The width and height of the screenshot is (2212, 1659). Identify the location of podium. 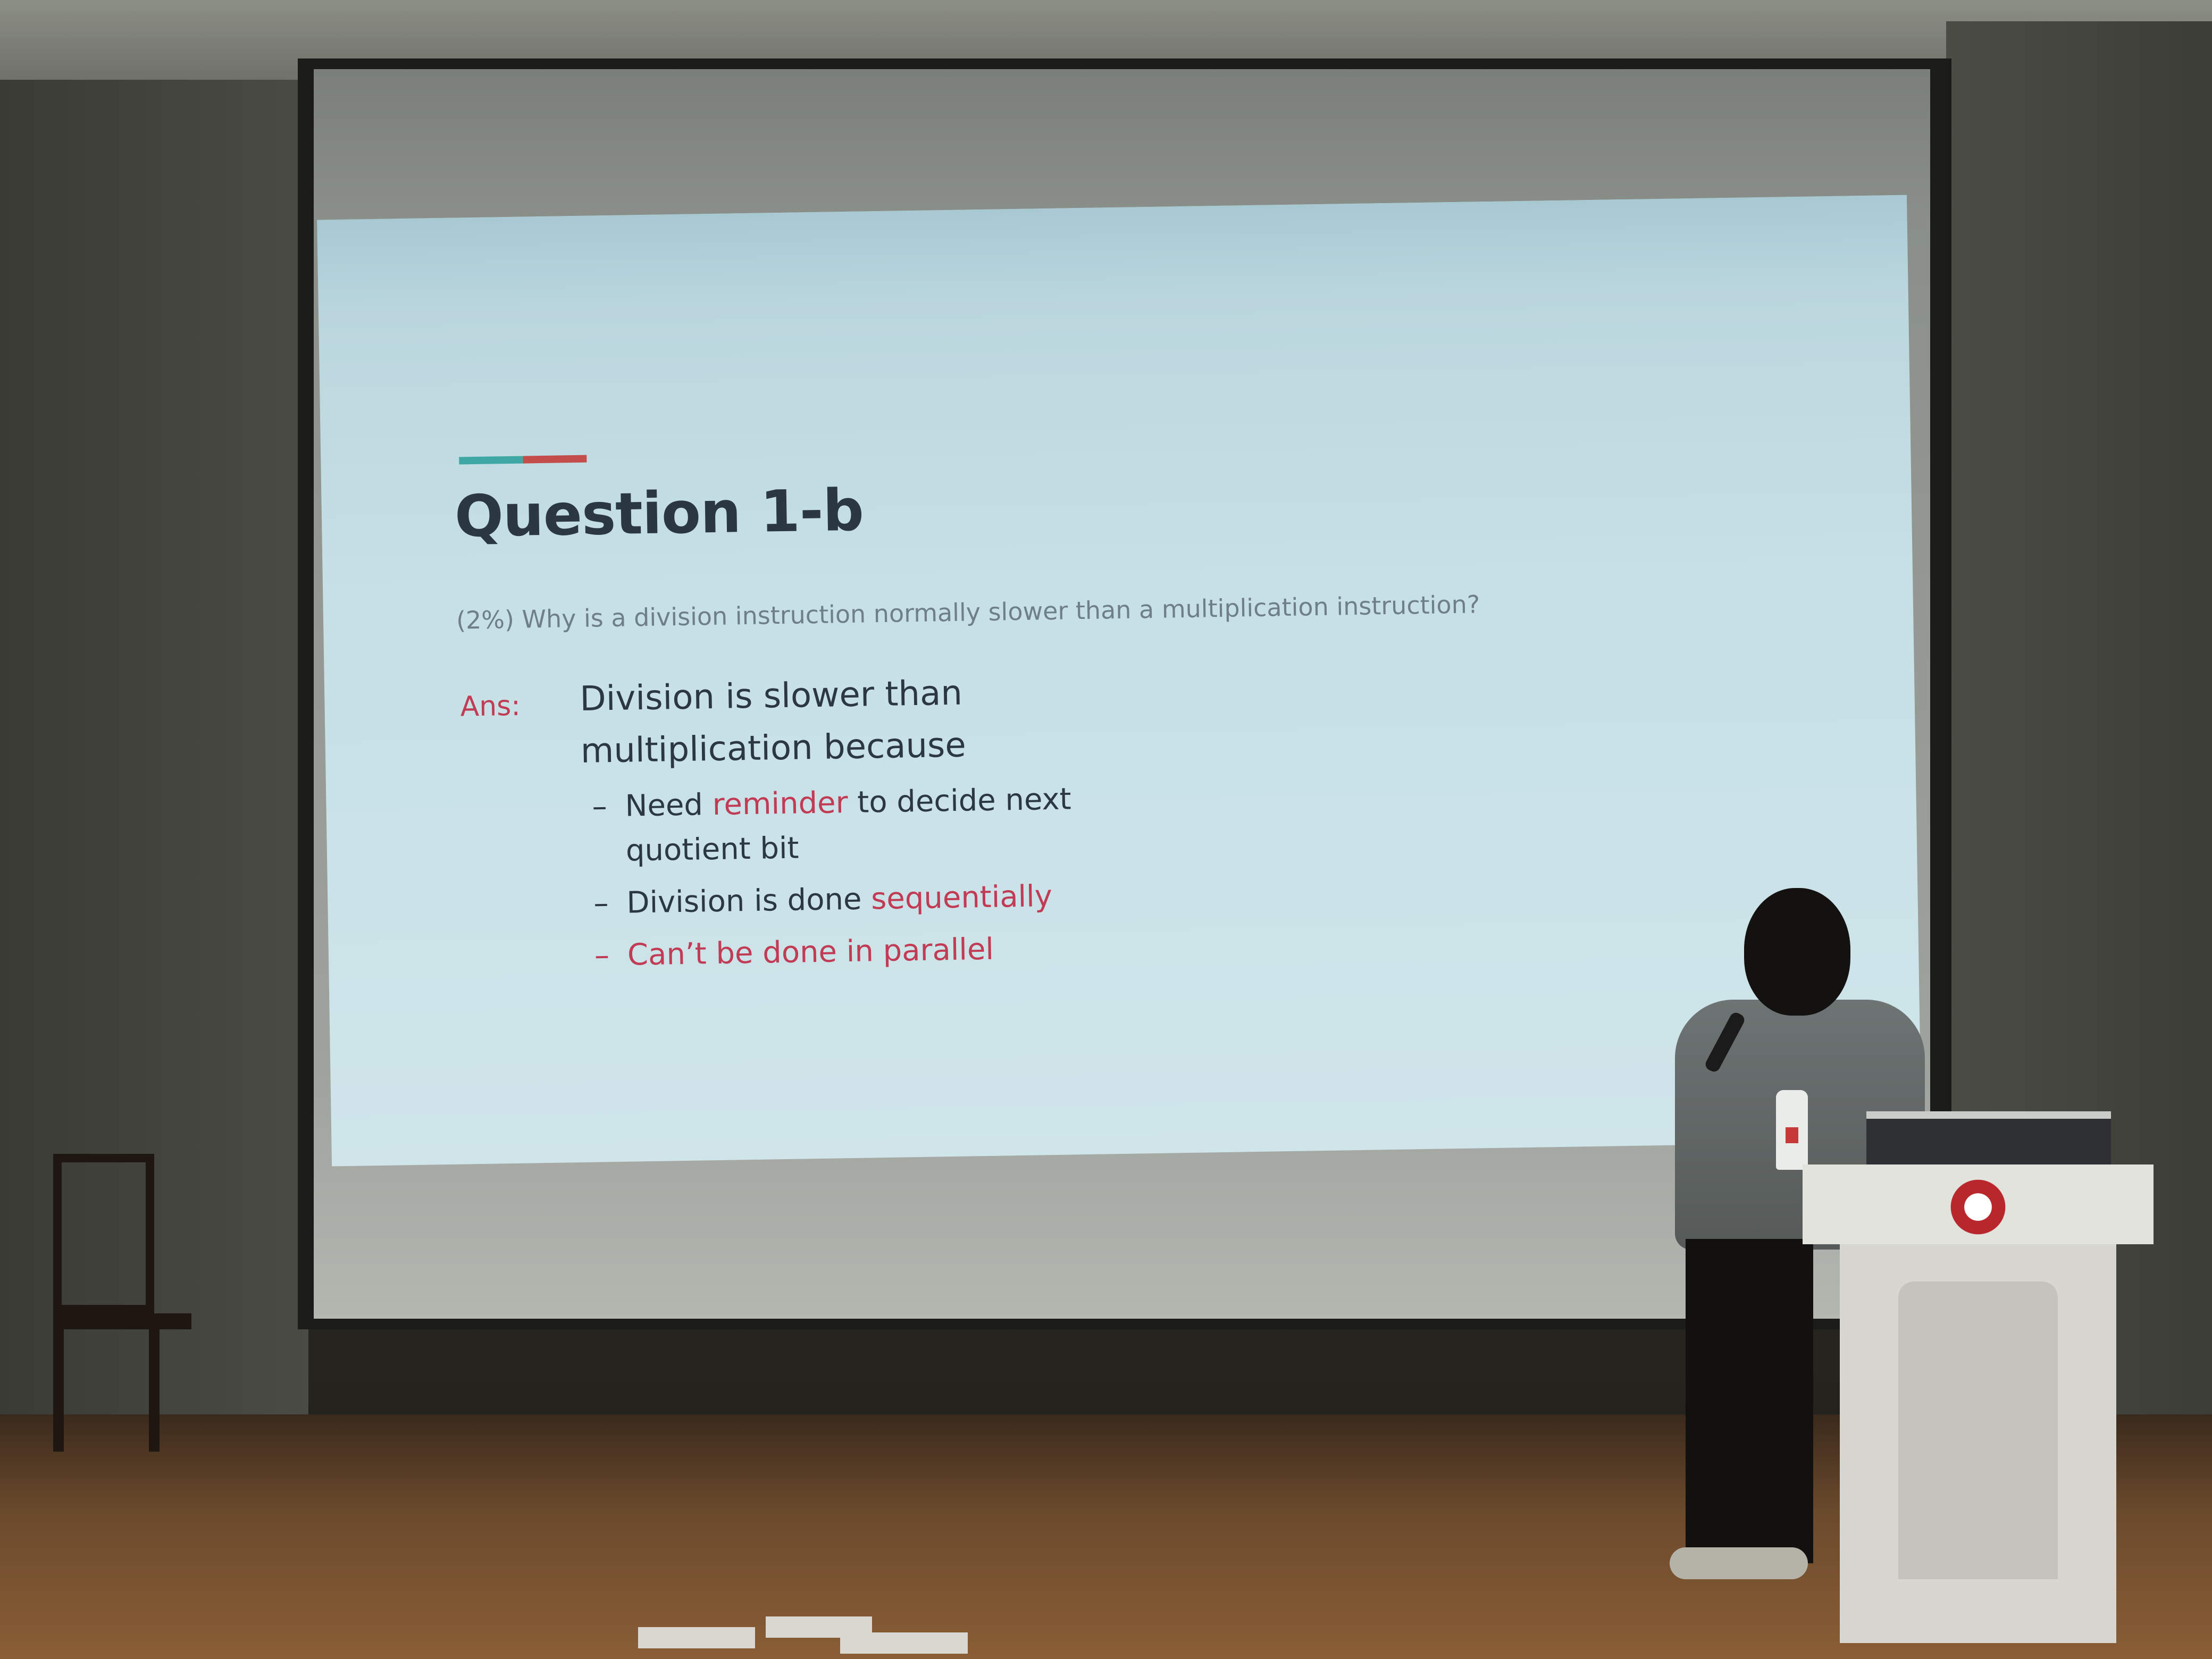
(1978, 1377).